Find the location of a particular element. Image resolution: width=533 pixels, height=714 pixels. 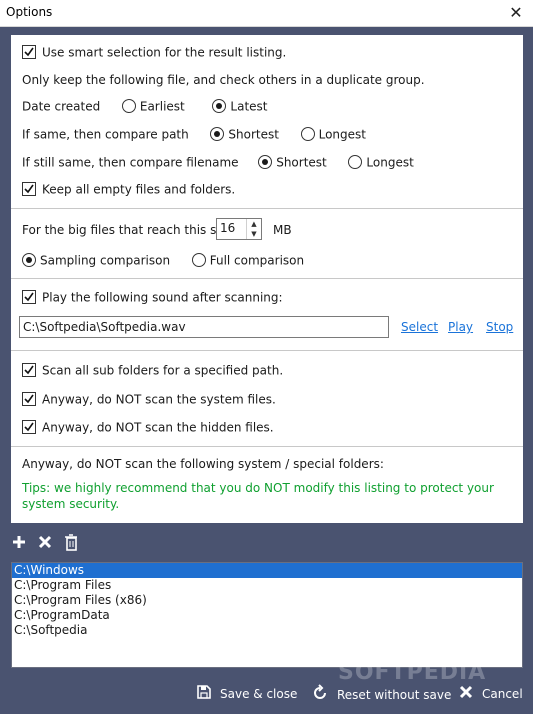

sampling-comparison-label: Sampling comparison is located at coordinates (105, 261).